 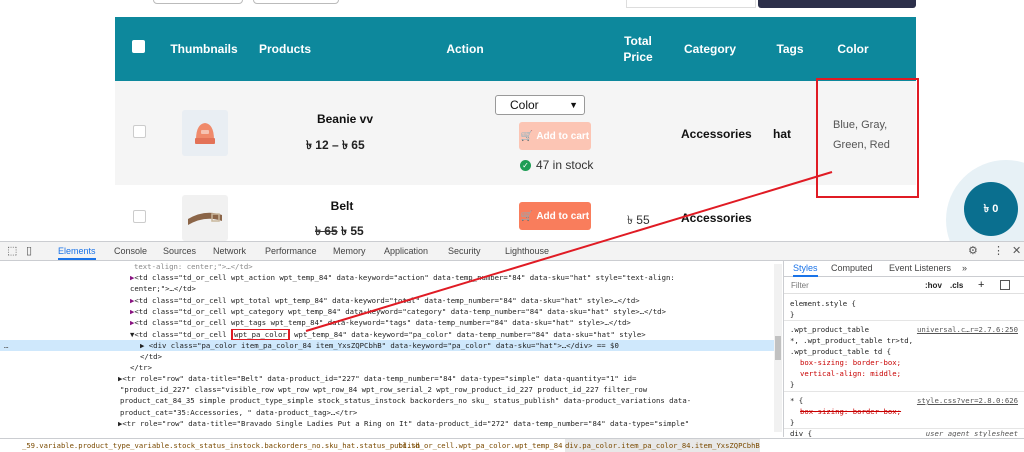 I want to click on select-all-checkbox, so click(x=138, y=46).